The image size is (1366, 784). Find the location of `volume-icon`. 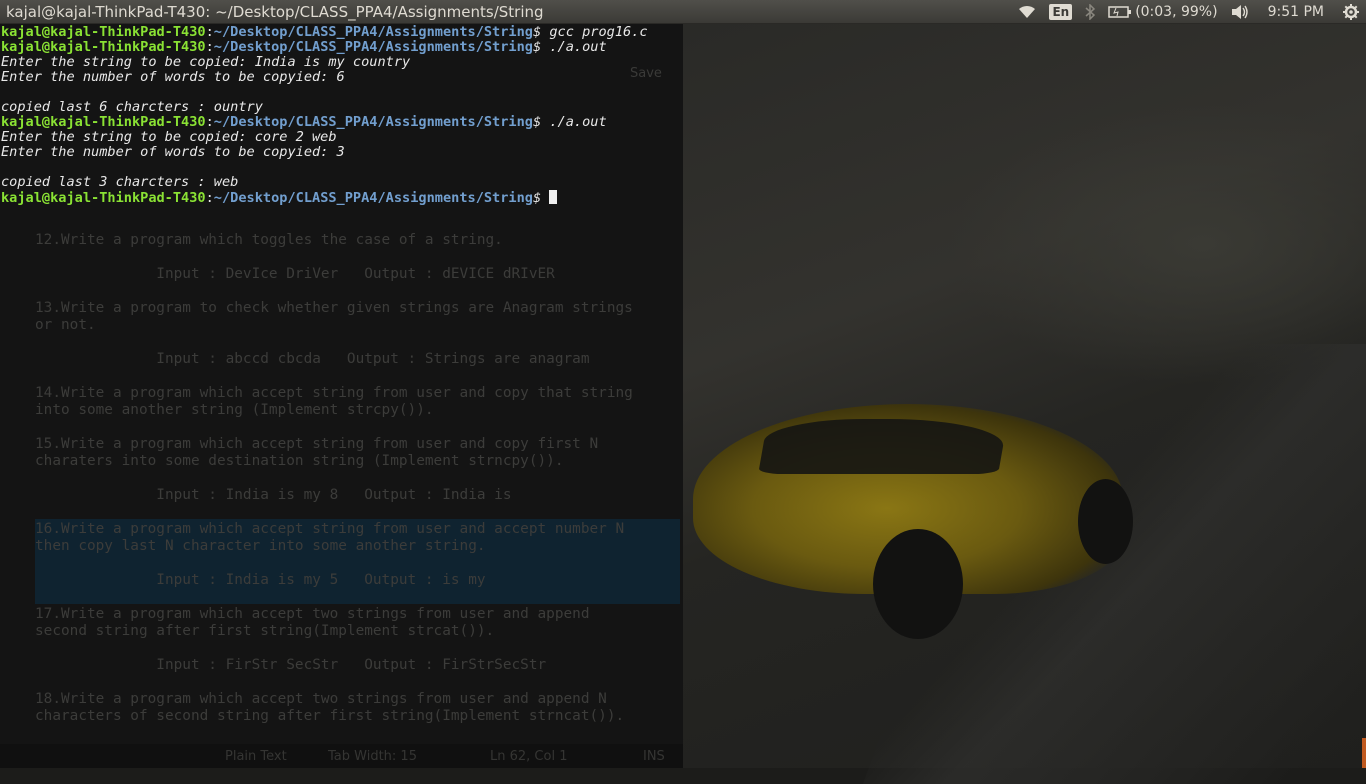

volume-icon is located at coordinates (1240, 12).